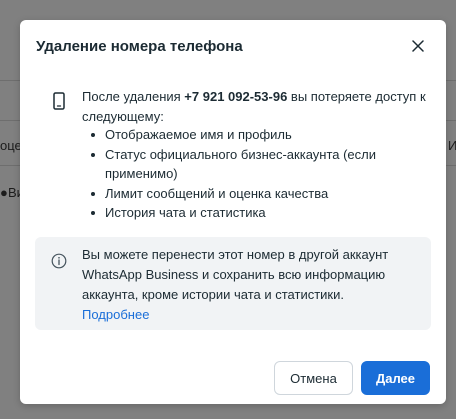 The image size is (456, 419). Describe the element at coordinates (10, 145) in the screenshot. I see `background-column-header: оцен` at that location.